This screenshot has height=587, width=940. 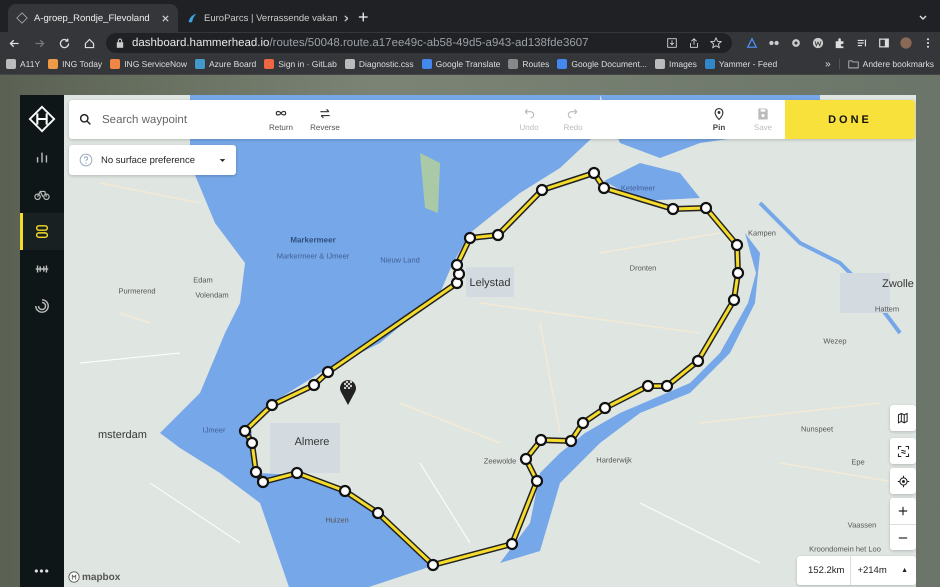 I want to click on logo-icon, so click(x=42, y=119).